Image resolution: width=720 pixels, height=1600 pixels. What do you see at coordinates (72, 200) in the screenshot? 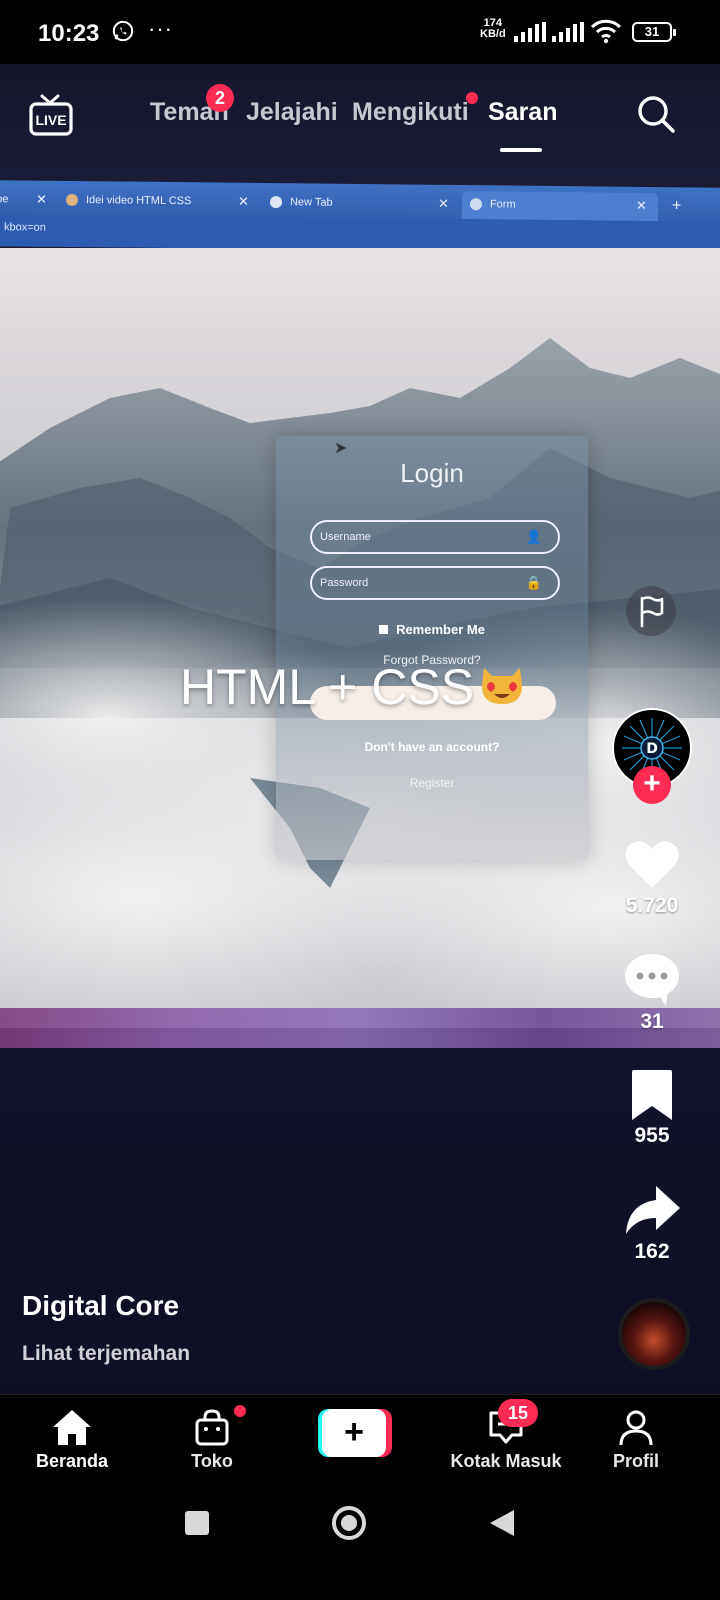
I see `favicon-icon` at bounding box center [72, 200].